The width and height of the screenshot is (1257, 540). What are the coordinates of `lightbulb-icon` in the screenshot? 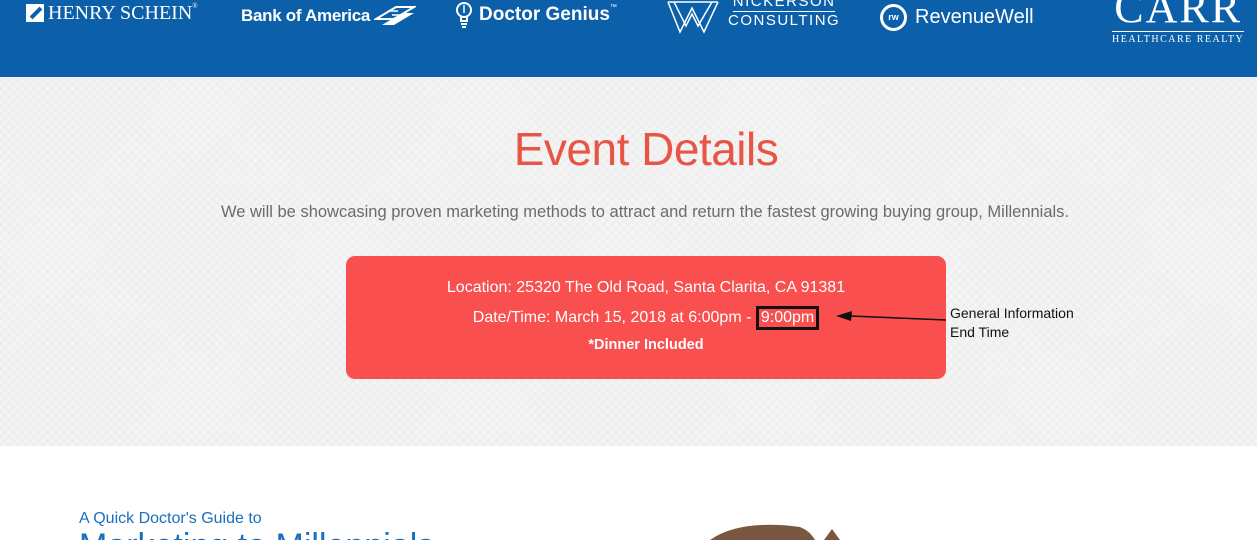 It's located at (464, 15).